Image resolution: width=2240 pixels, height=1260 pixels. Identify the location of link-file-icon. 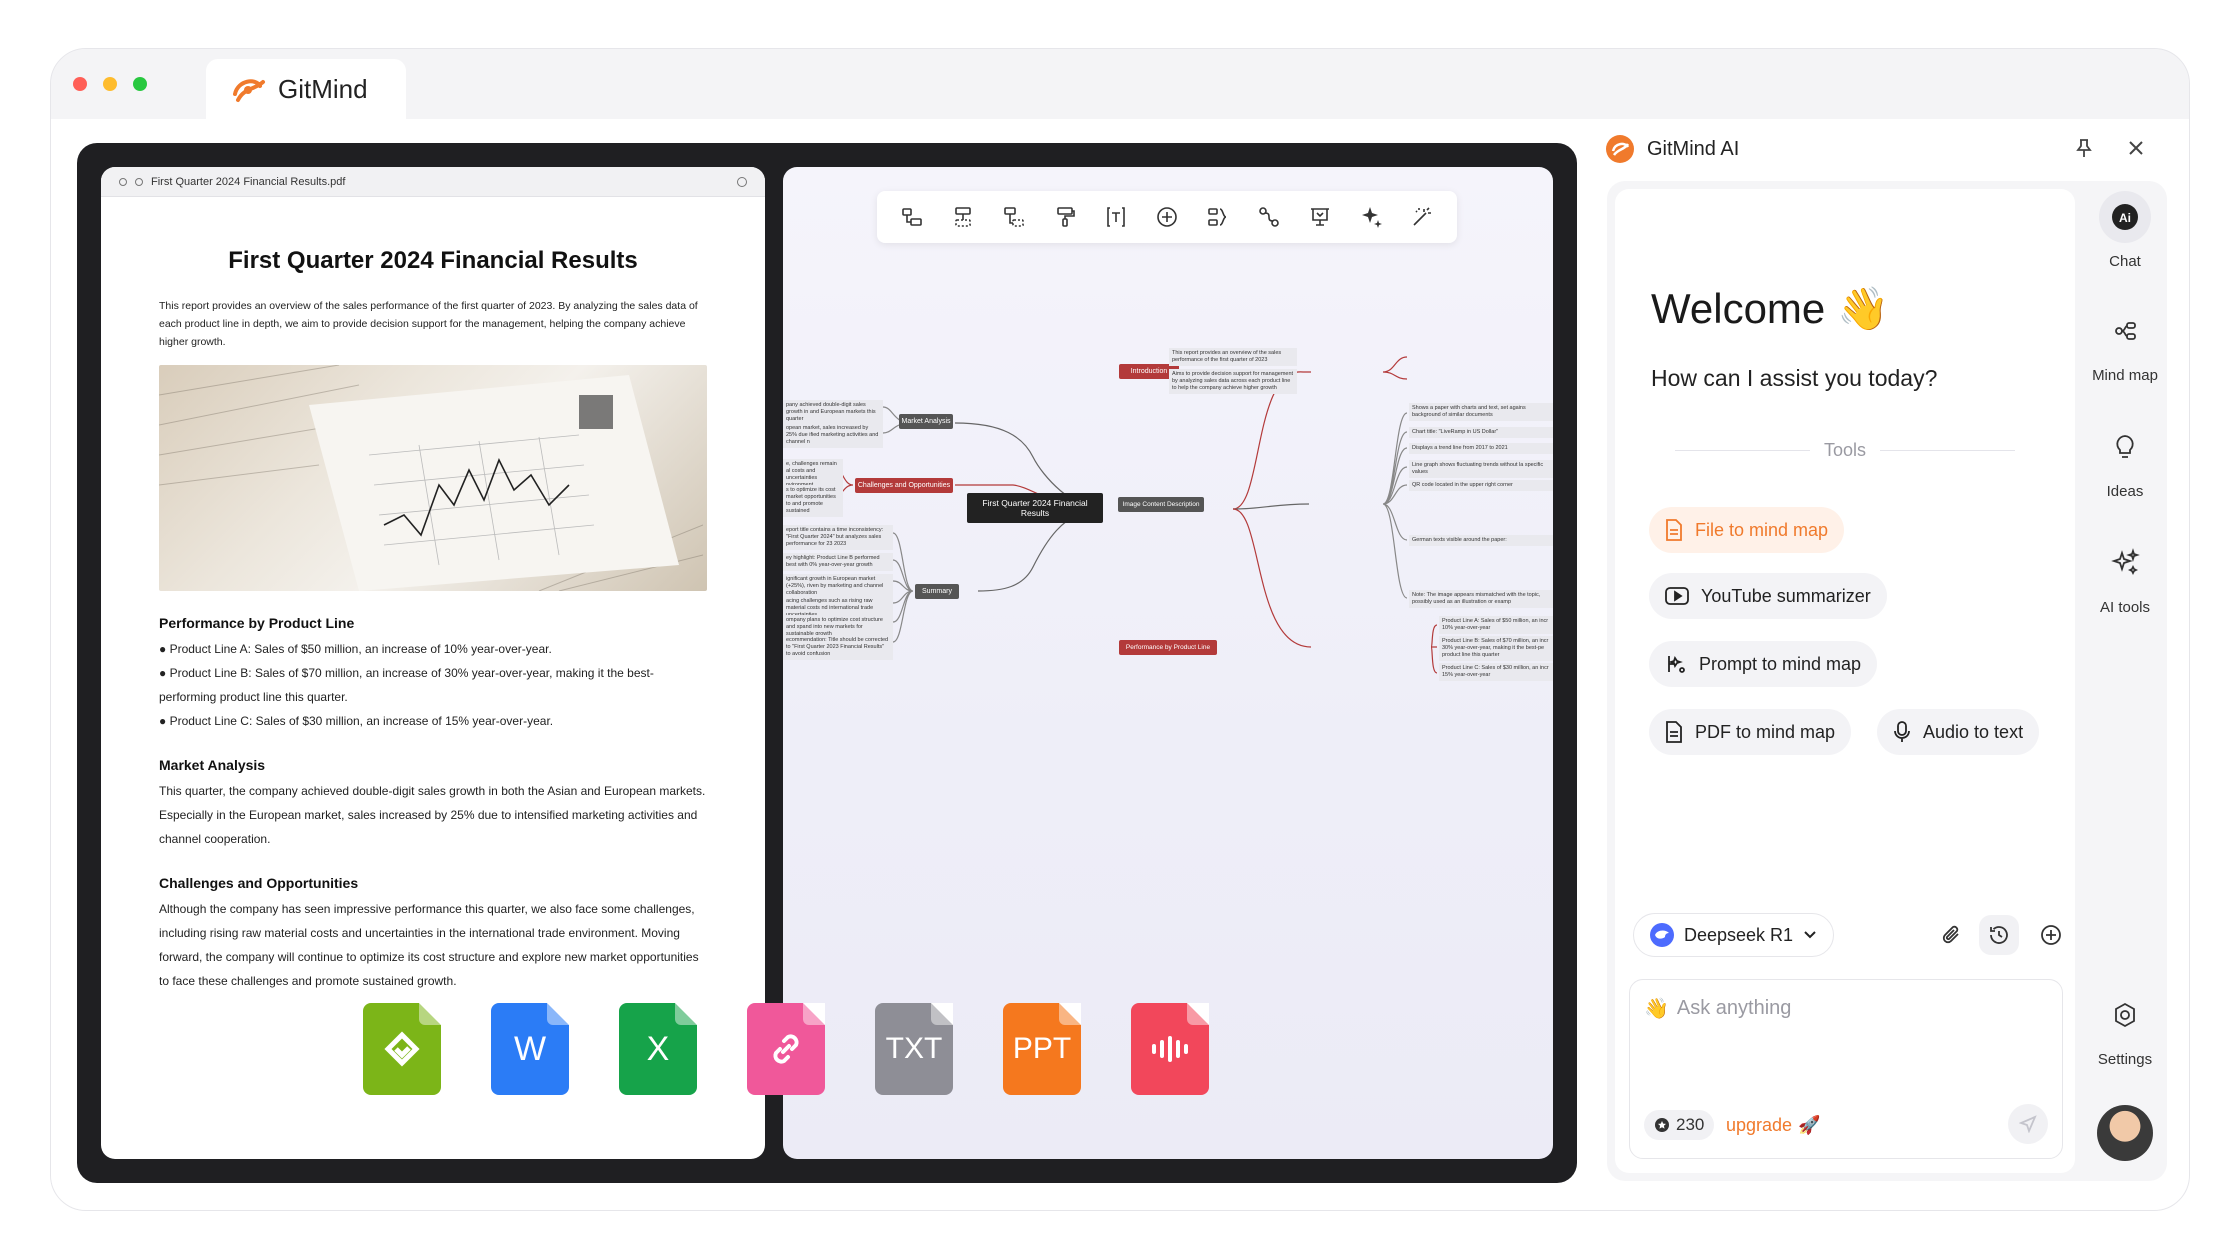
(786, 1049).